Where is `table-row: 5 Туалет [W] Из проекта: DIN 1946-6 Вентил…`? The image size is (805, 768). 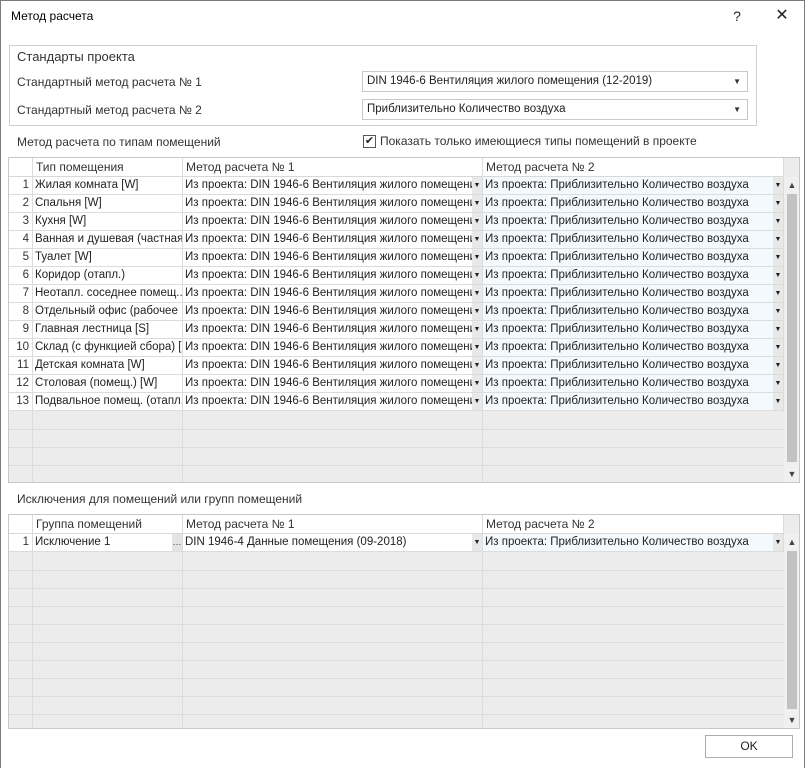
table-row: 5 Туалет [W] Из проекта: DIN 1946-6 Вентил… is located at coordinates (396, 258).